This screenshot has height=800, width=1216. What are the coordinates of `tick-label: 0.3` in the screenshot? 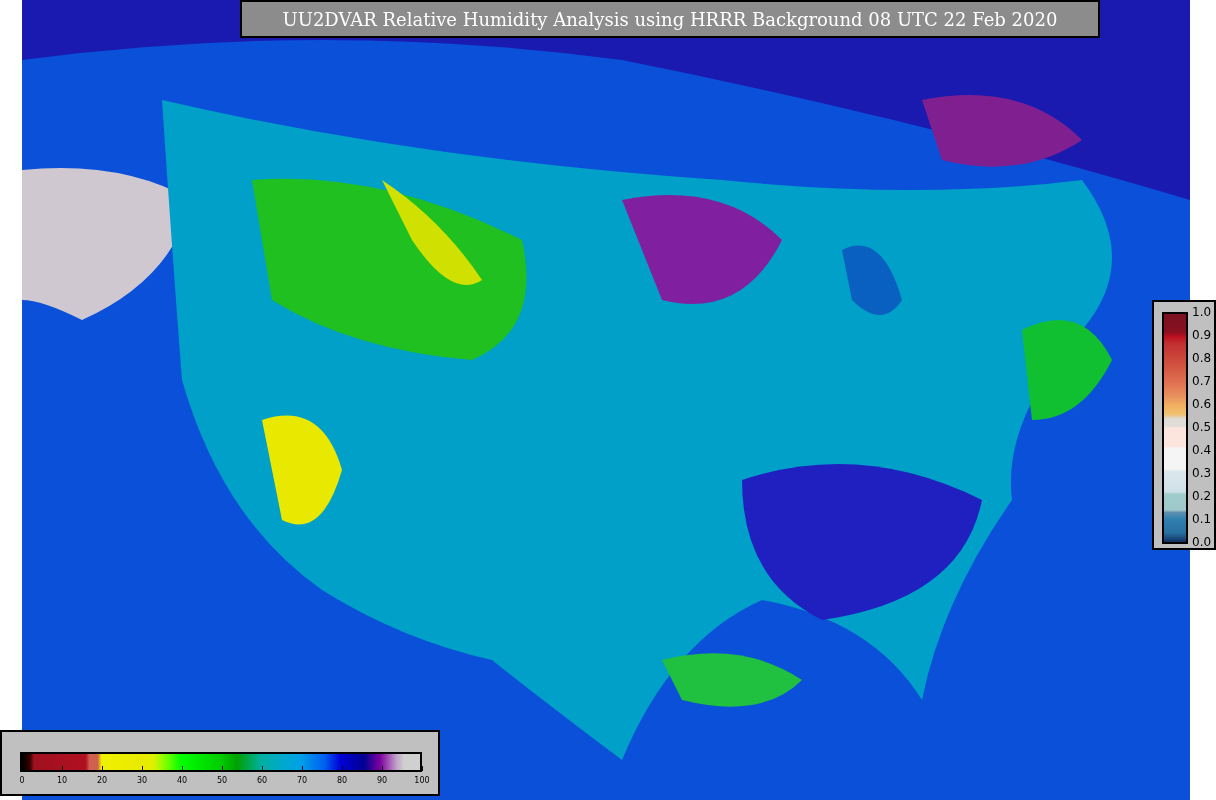 It's located at (1202, 473).